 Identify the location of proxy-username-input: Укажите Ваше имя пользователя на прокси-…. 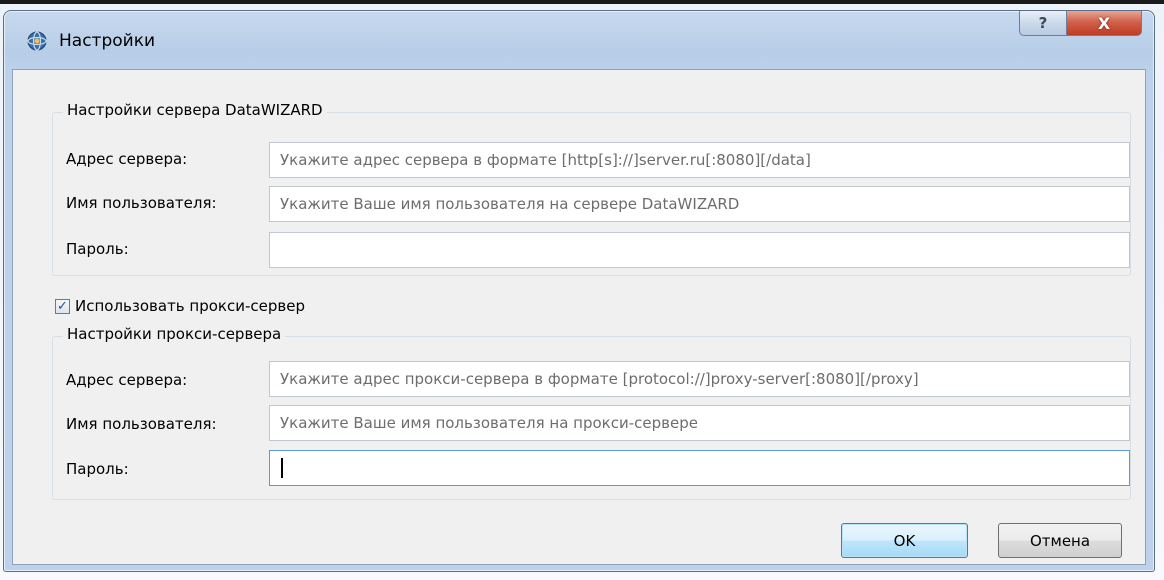
(699, 423).